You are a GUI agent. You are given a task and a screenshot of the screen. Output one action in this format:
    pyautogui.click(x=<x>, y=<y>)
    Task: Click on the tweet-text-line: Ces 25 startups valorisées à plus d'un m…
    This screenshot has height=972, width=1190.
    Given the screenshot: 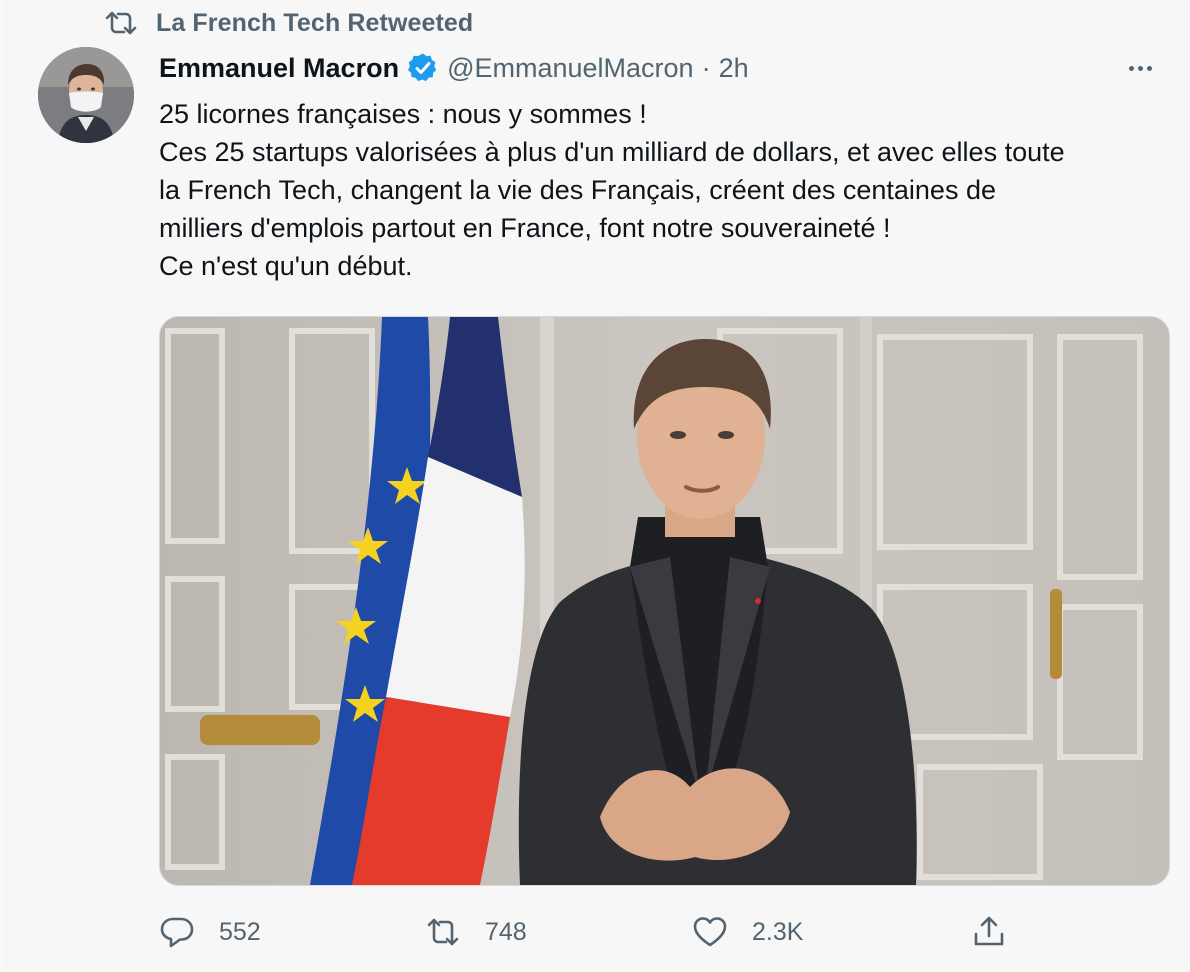 What is the action you would take?
    pyautogui.click(x=612, y=152)
    